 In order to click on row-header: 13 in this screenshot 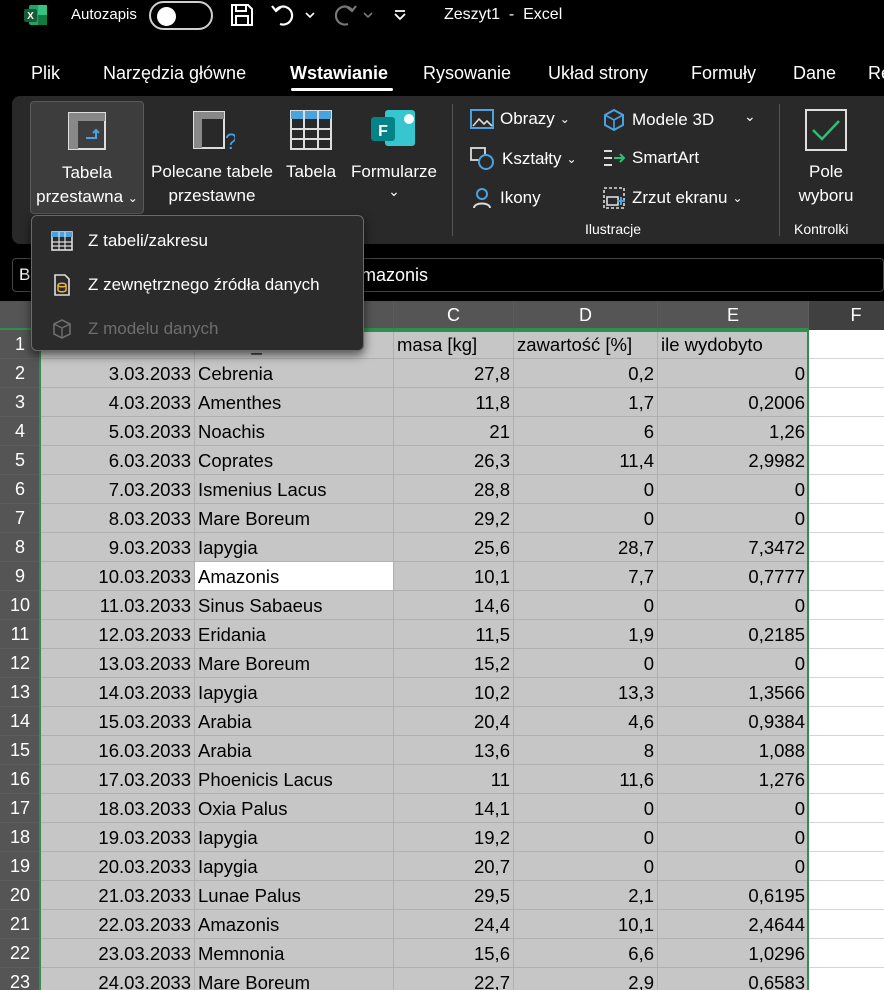, I will do `click(20, 692)`.